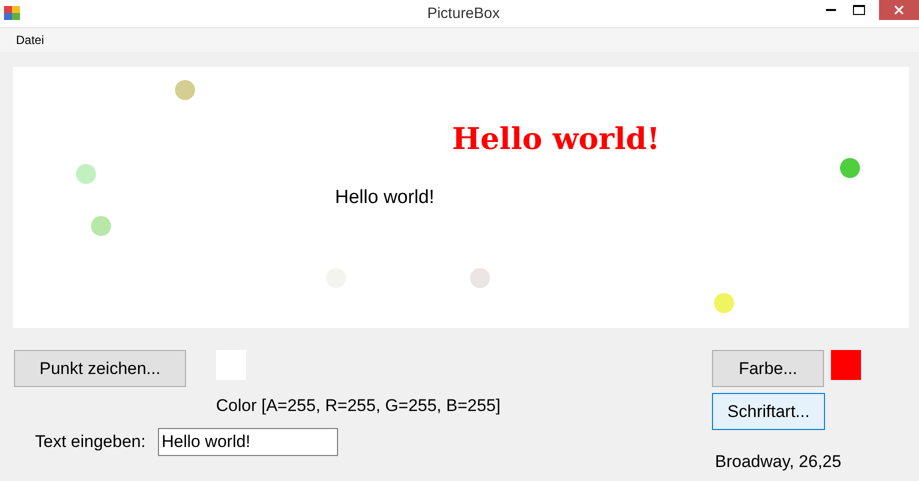 The image size is (919, 481). I want to click on text-label: Text eingeben:, so click(90, 442).